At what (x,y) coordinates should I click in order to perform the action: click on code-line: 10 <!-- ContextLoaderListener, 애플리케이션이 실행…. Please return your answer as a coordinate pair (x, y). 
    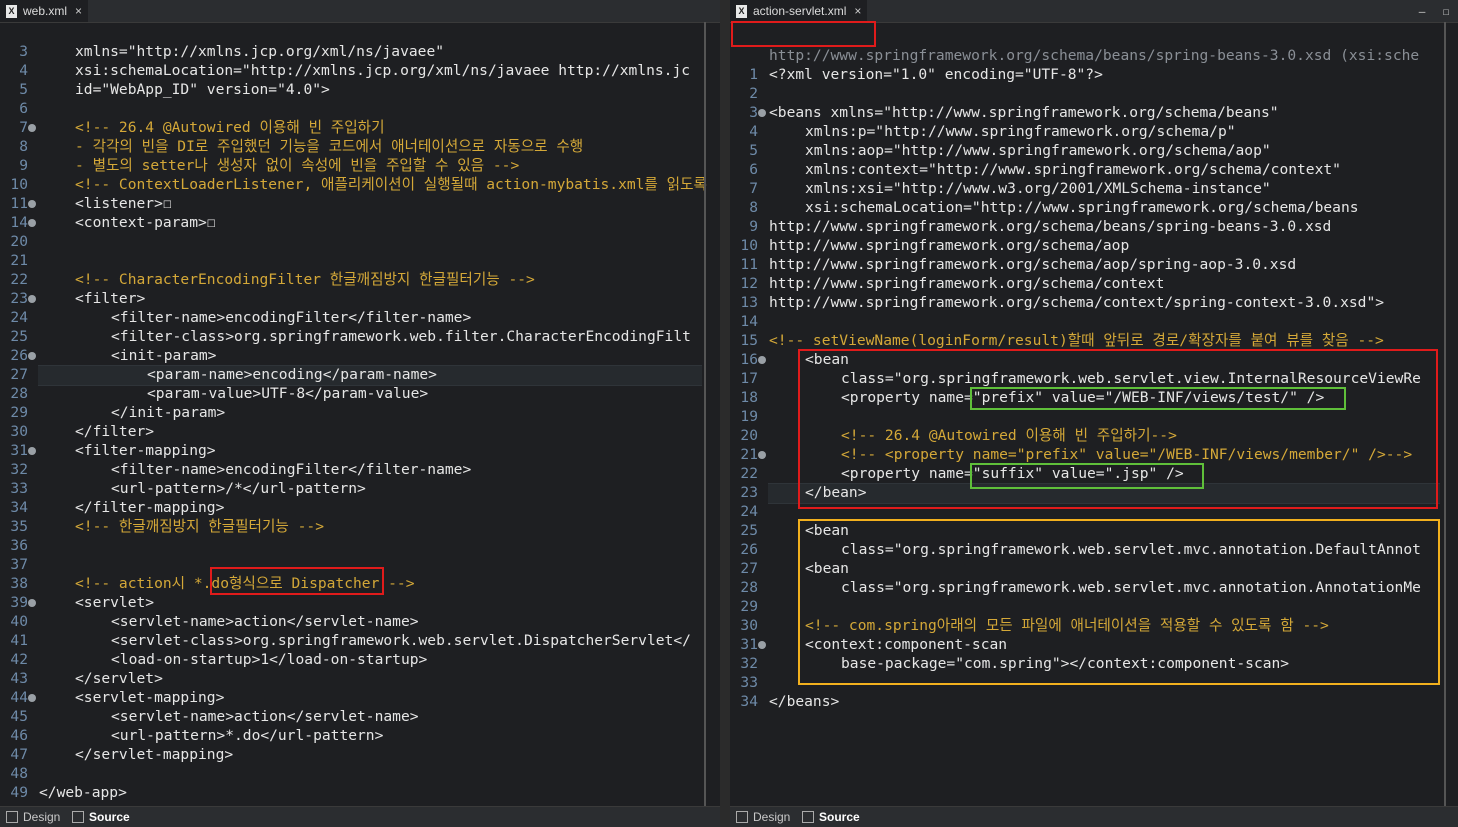
    Looking at the image, I should click on (360, 184).